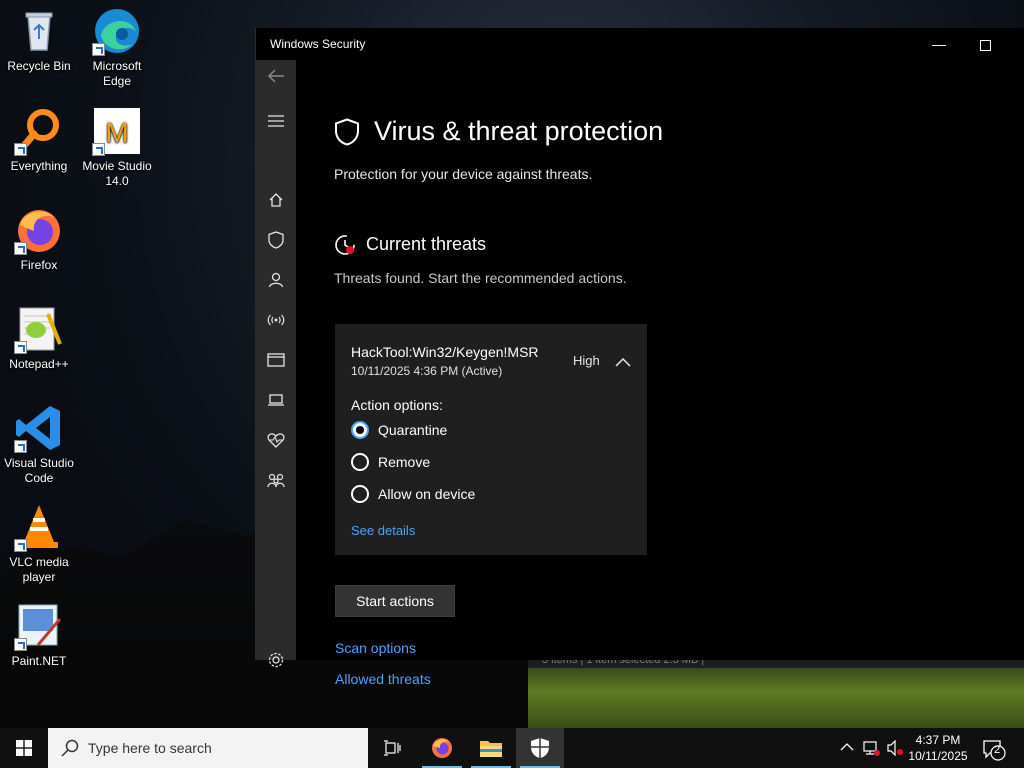 The width and height of the screenshot is (1024, 768). I want to click on window-title: Windows Security, so click(318, 44).